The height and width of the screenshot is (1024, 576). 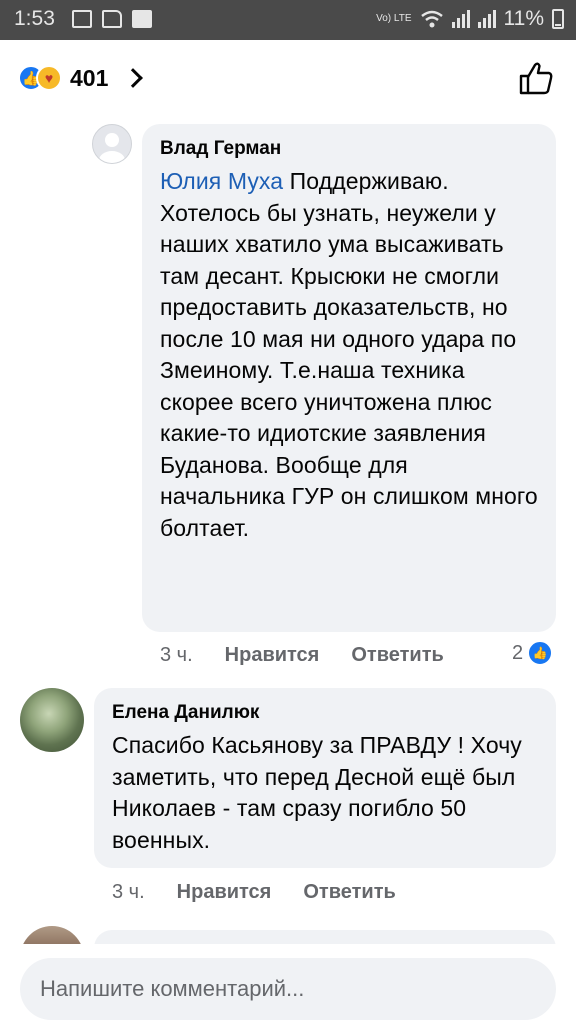 What do you see at coordinates (325, 713) in the screenshot?
I see `comment-author: Елена Данилюк` at bounding box center [325, 713].